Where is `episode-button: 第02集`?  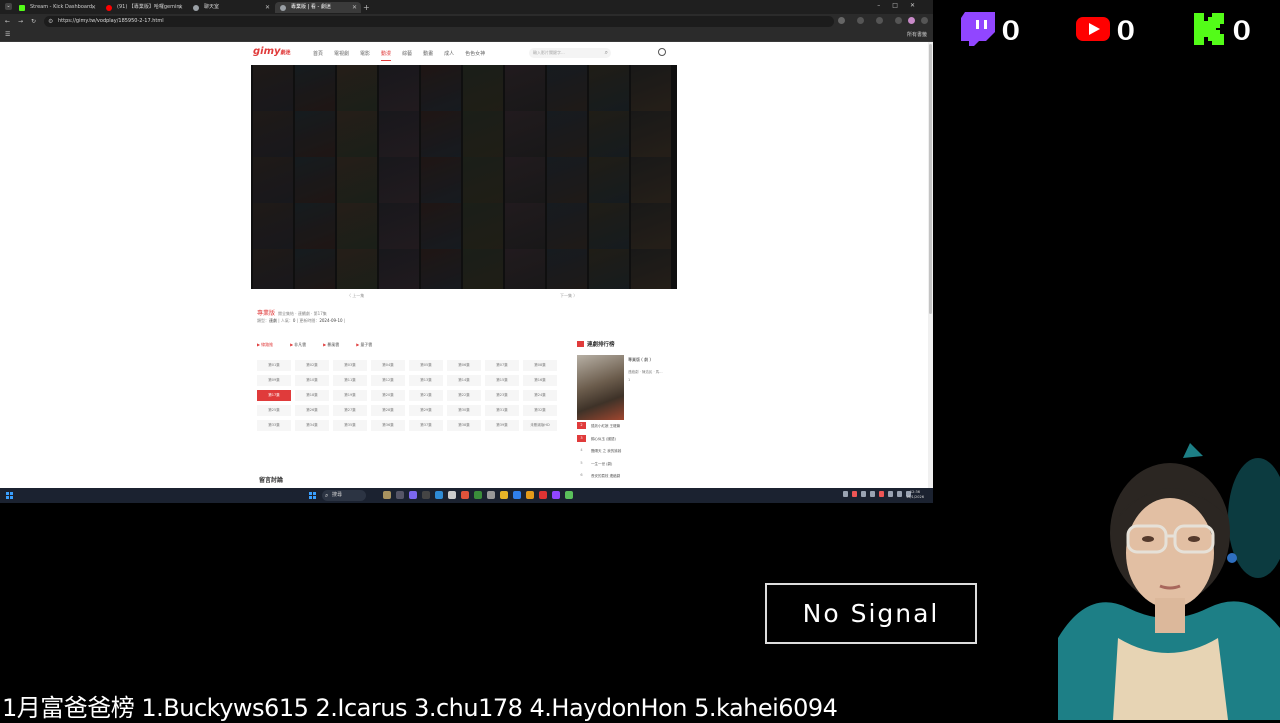
episode-button: 第02集 is located at coordinates (312, 365).